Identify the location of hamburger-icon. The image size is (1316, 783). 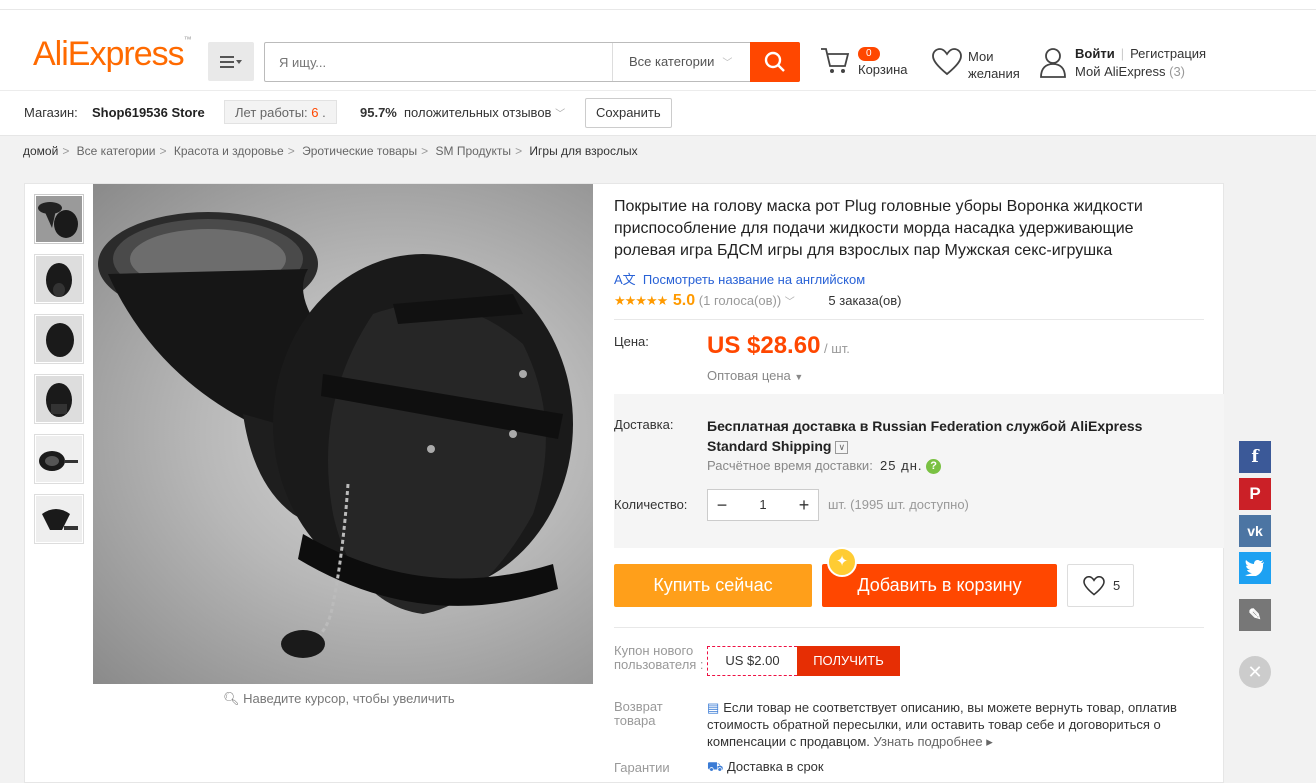
(231, 61).